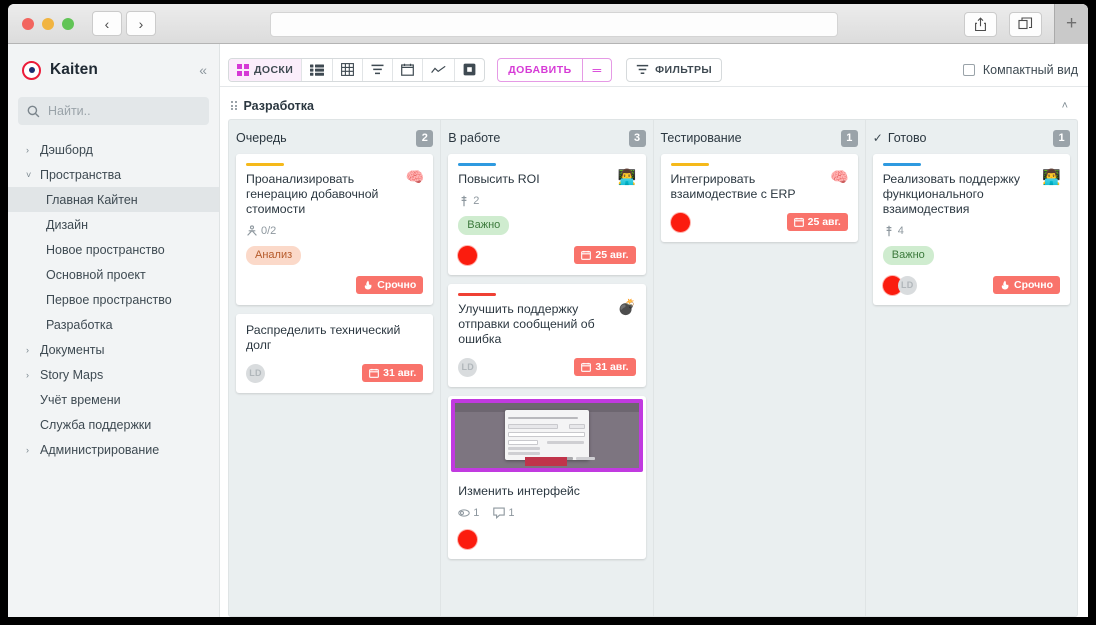  Describe the element at coordinates (113, 274) in the screenshot. I see `sidebar-item-5: Основной проект` at that location.